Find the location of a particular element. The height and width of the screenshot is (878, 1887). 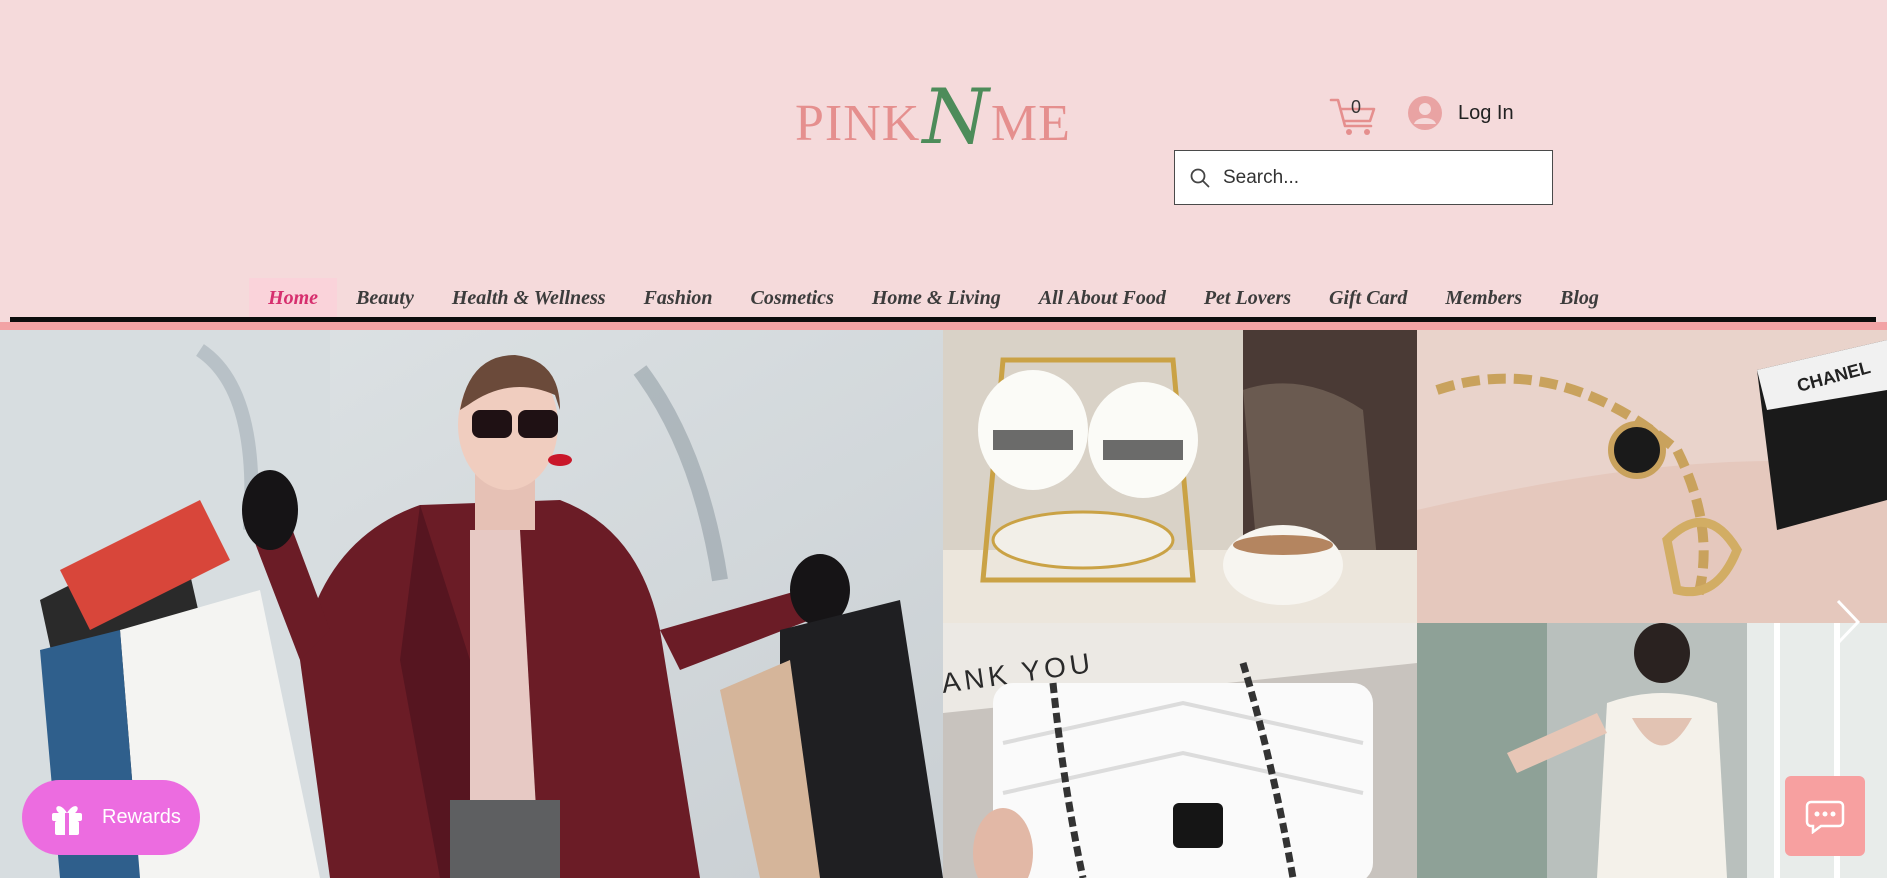

nav-item-beauty: Beauty is located at coordinates (385, 298).